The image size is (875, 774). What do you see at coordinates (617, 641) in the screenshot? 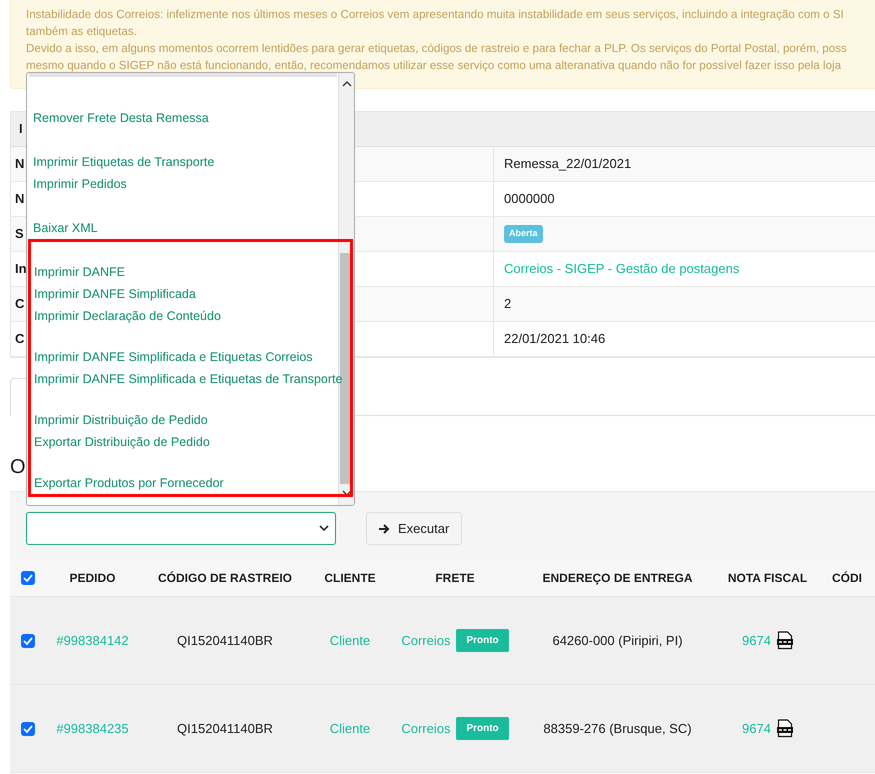
I see `table-cell-text: 64260-000 (Piripiri, PI)` at bounding box center [617, 641].